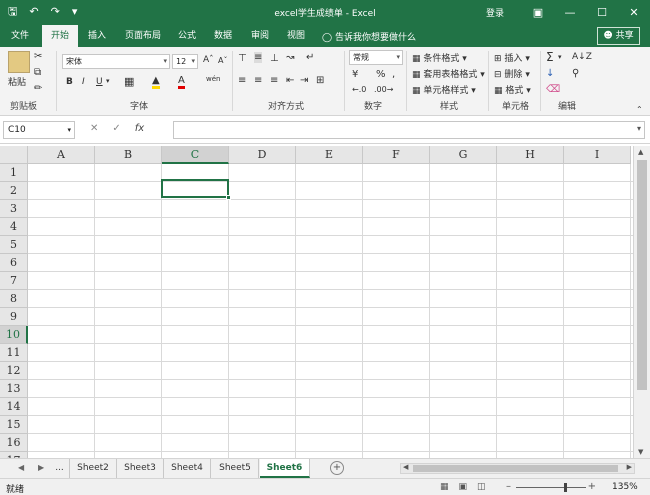 This screenshot has width=650, height=495. I want to click on delete-cells-button: ⊟ 删除 ▾, so click(512, 73).